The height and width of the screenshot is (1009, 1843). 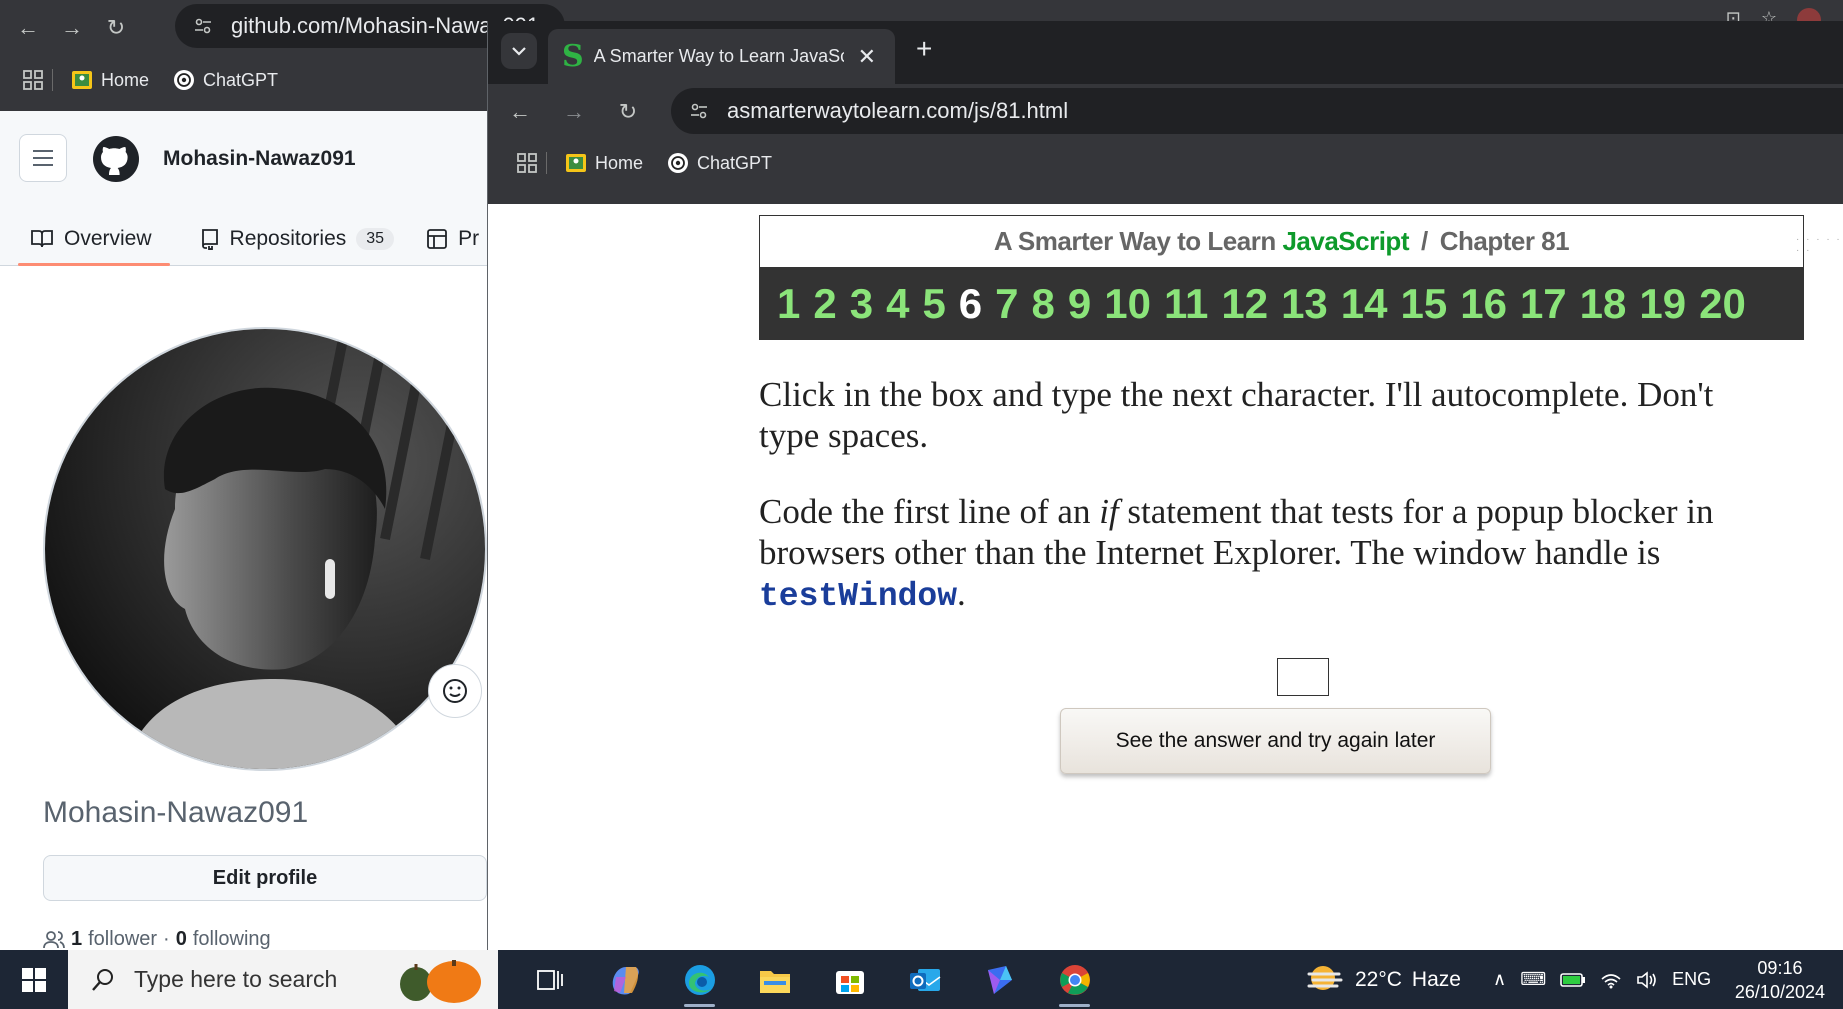 I want to click on profile-avatar, so click(x=265, y=549).